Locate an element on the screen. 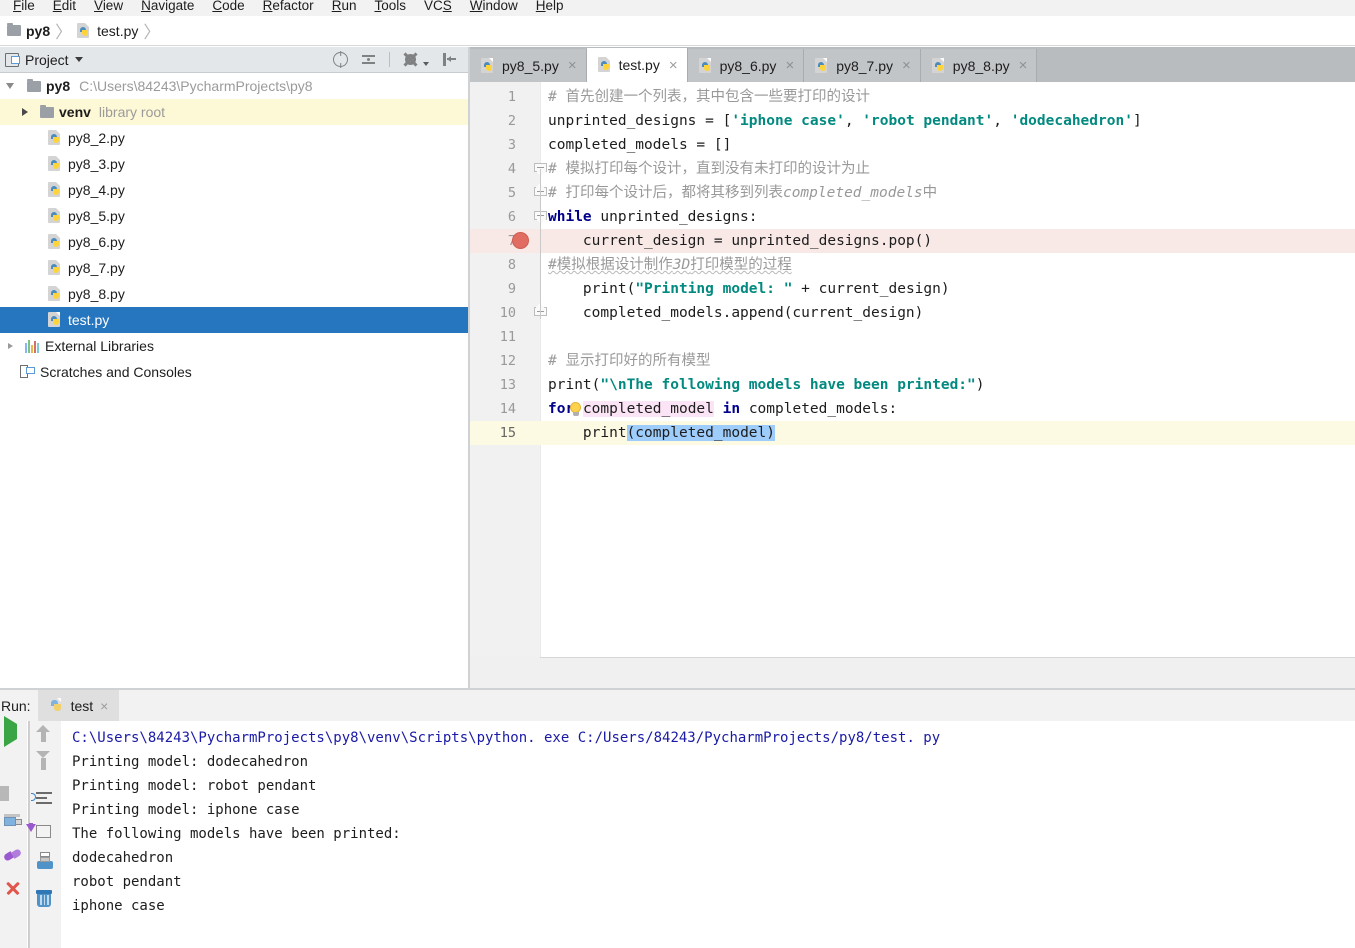 The image size is (1355, 948). menu-item-window: Window is located at coordinates (494, 6).